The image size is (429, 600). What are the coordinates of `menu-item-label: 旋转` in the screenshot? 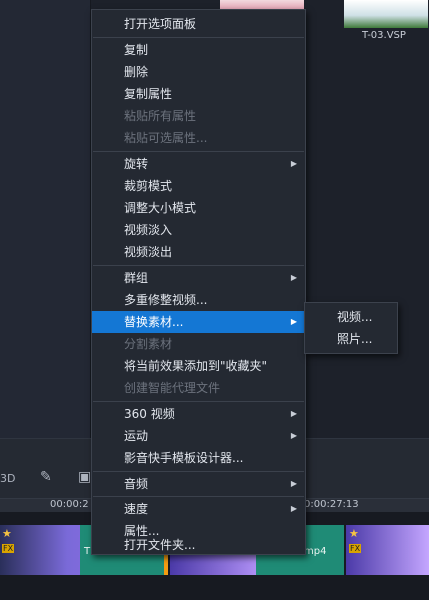 It's located at (136, 164).